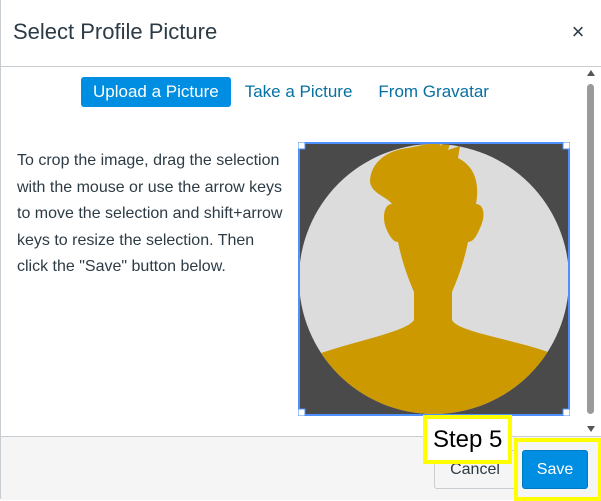 The image size is (601, 501). I want to click on save-button: Save, so click(555, 469).